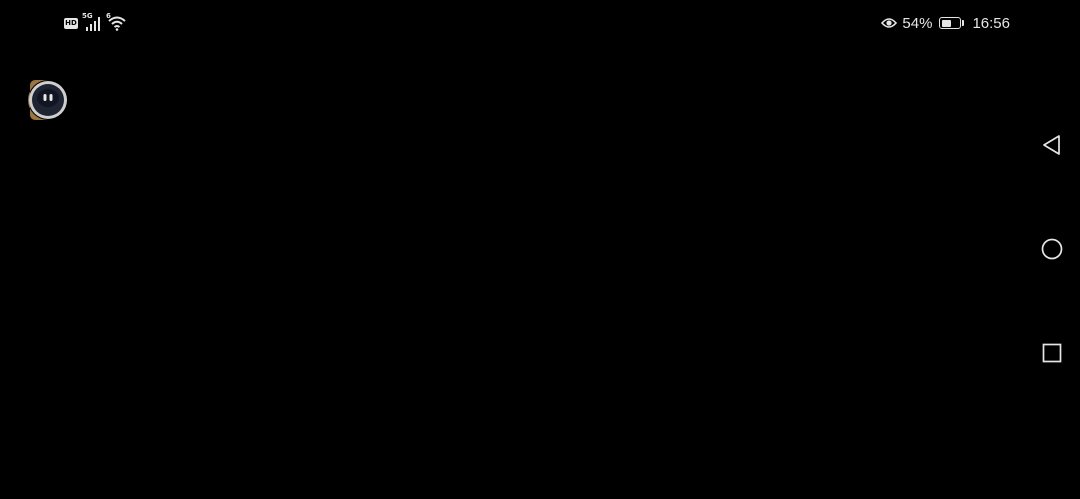 This screenshot has width=1080, height=499. I want to click on assistant-bubble-icon, so click(48, 100).